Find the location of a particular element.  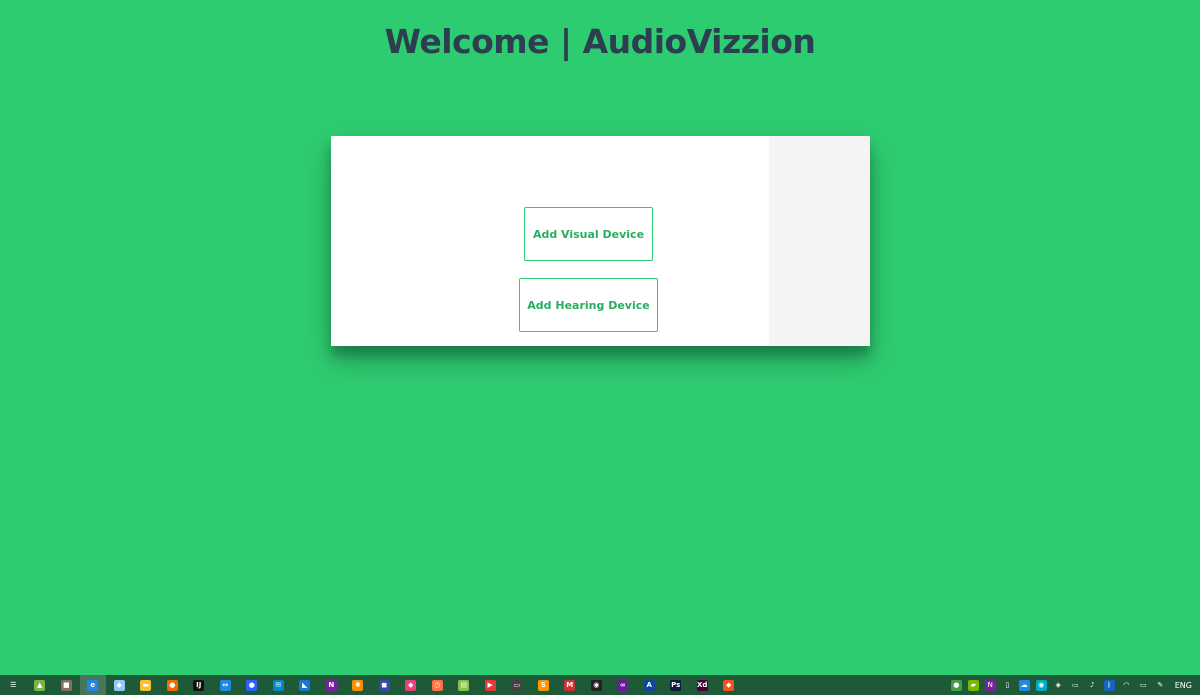

git-icon: ◆ is located at coordinates (729, 685).